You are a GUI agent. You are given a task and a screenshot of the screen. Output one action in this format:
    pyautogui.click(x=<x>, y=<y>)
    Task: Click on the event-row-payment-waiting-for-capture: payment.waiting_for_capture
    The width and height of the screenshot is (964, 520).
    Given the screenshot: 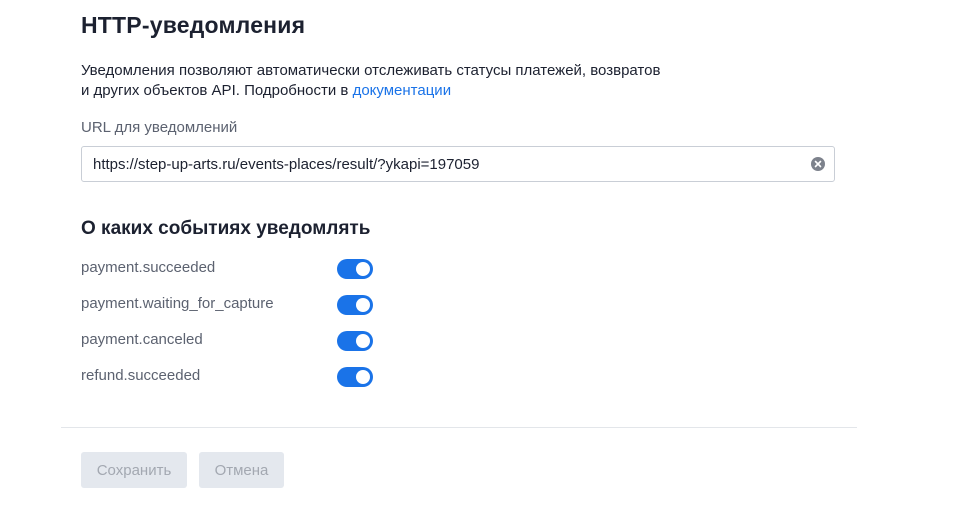 What is the action you would take?
    pyautogui.click(x=227, y=305)
    